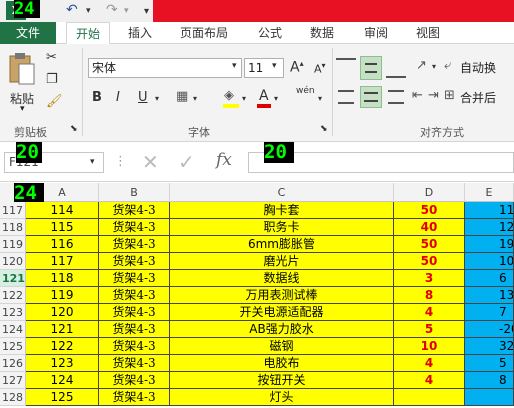  Describe the element at coordinates (282, 227) in the screenshot. I see `cell-c: 职务卡` at that location.